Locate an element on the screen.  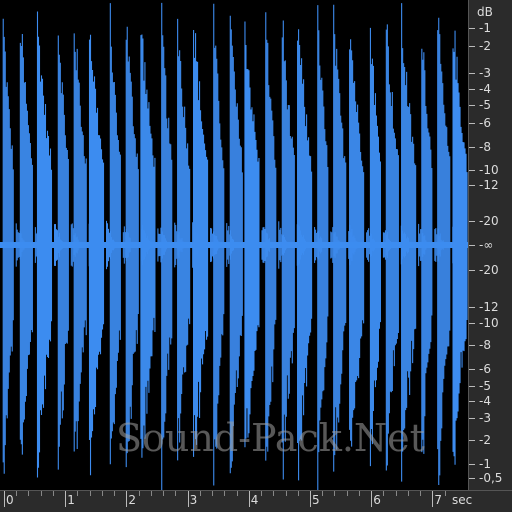
time-tick-label: 0 is located at coordinates (10, 500).